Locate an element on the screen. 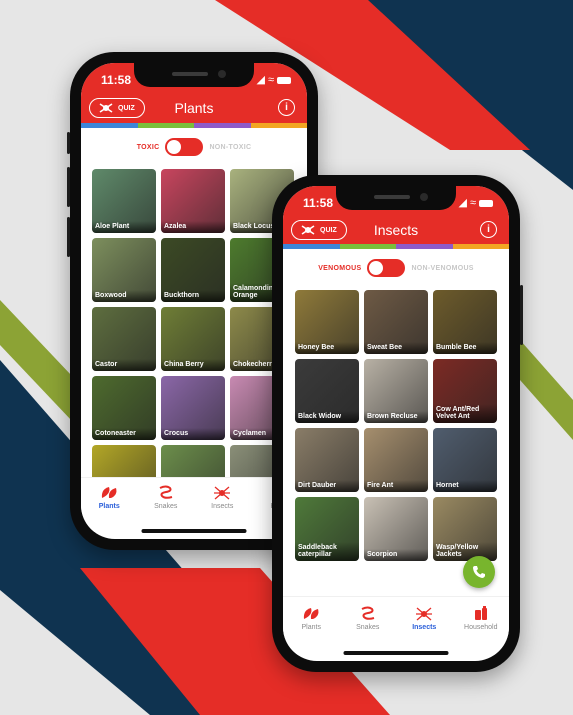 This screenshot has height=715, width=573. toxicity-toggle-row: TOXIC NON-TOXIC is located at coordinates (194, 147).